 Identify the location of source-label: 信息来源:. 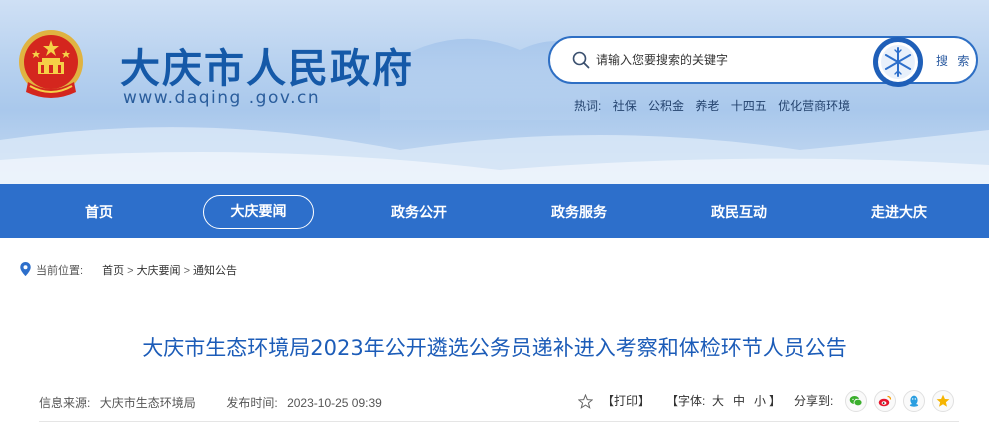
(65, 403).